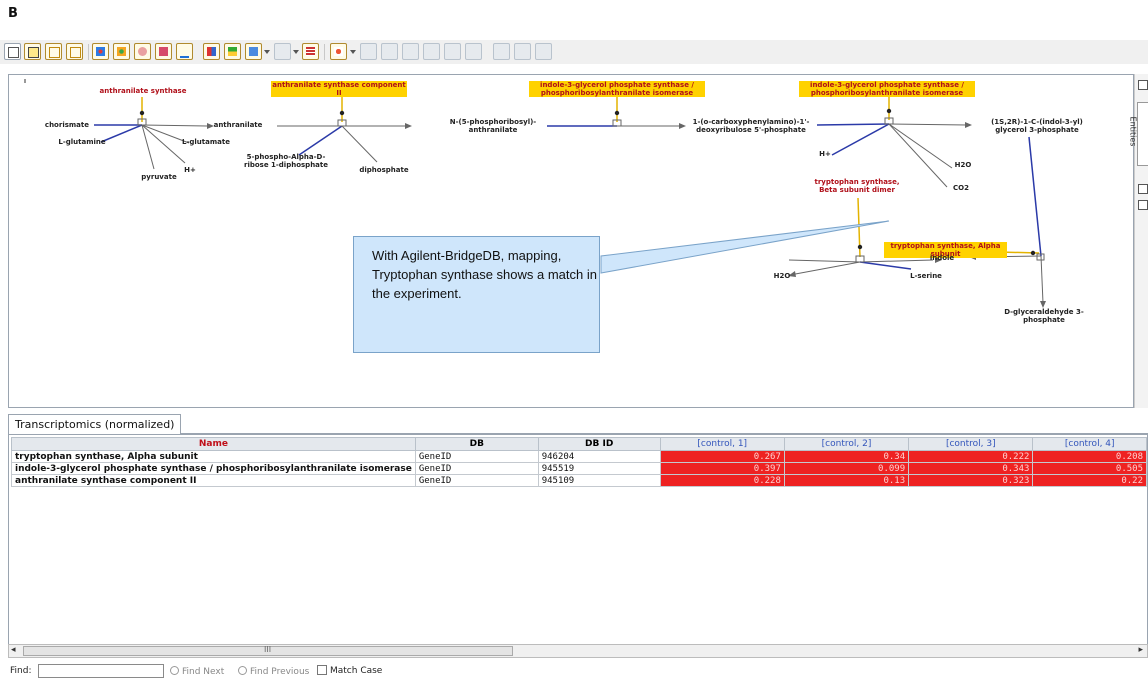  Describe the element at coordinates (267, 52) in the screenshot. I see `export-dropdown-icon` at that location.